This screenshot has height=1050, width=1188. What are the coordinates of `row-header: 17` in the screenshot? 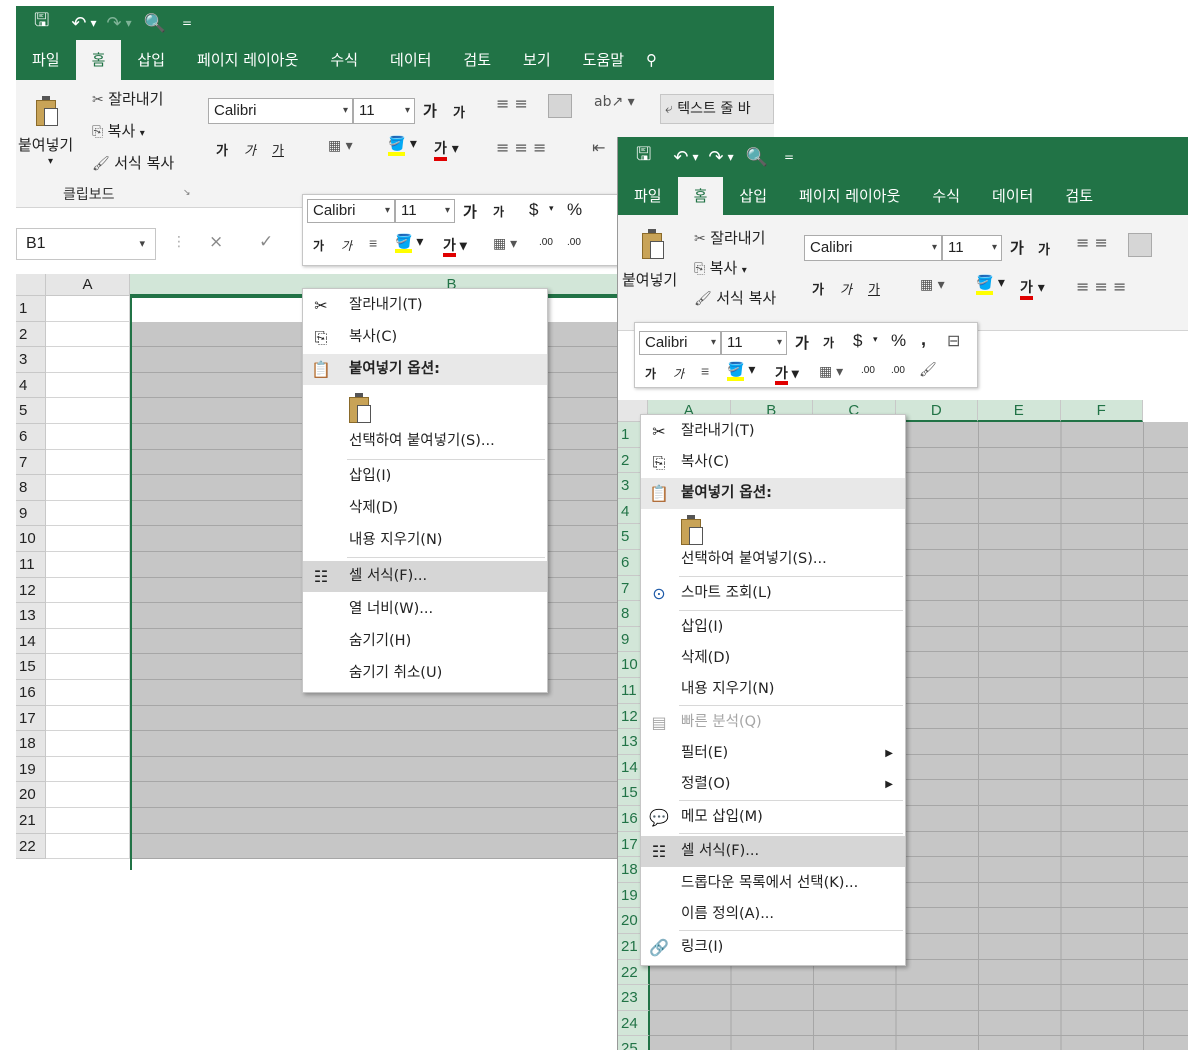 It's located at (31, 718).